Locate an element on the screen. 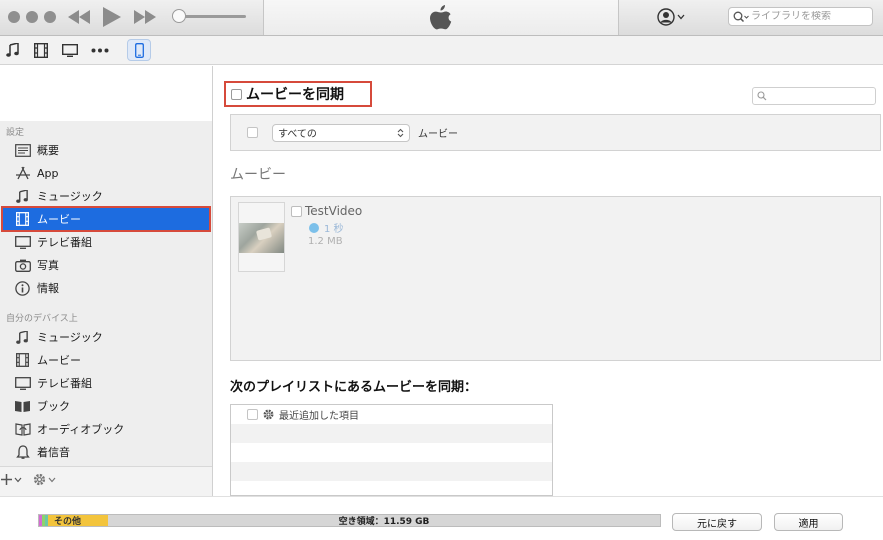 The width and height of the screenshot is (883, 540). next-track-button is located at coordinates (145, 17).